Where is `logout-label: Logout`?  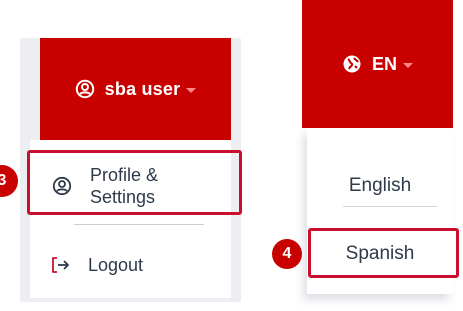 logout-label: Logout is located at coordinates (116, 265).